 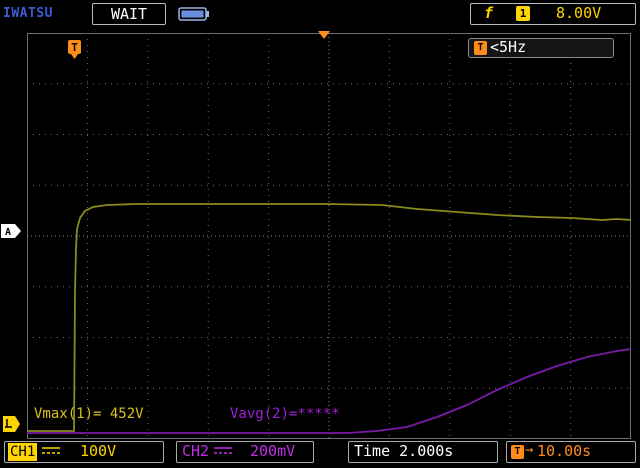 I want to click on svg-text: T, so click(x=74, y=47).